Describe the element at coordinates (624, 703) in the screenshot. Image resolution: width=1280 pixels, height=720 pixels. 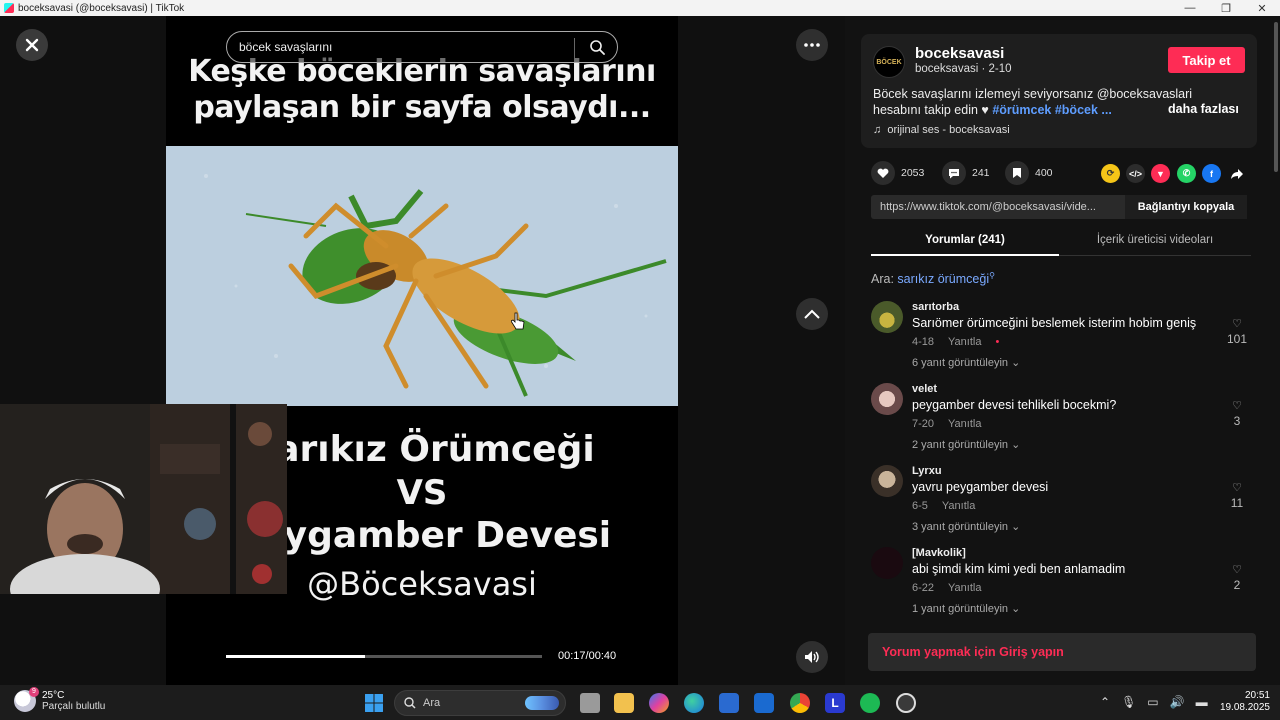
I see `file-explorer-icon` at that location.